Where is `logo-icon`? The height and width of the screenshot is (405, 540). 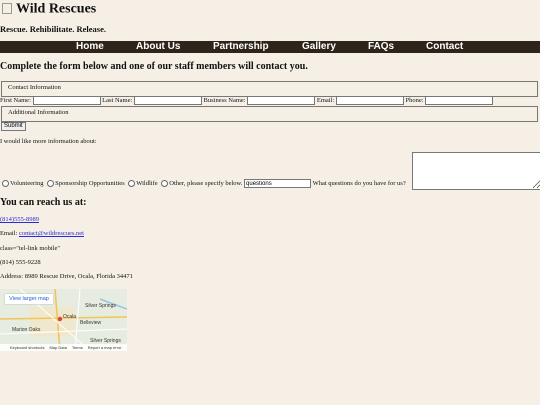 logo-icon is located at coordinates (7, 8).